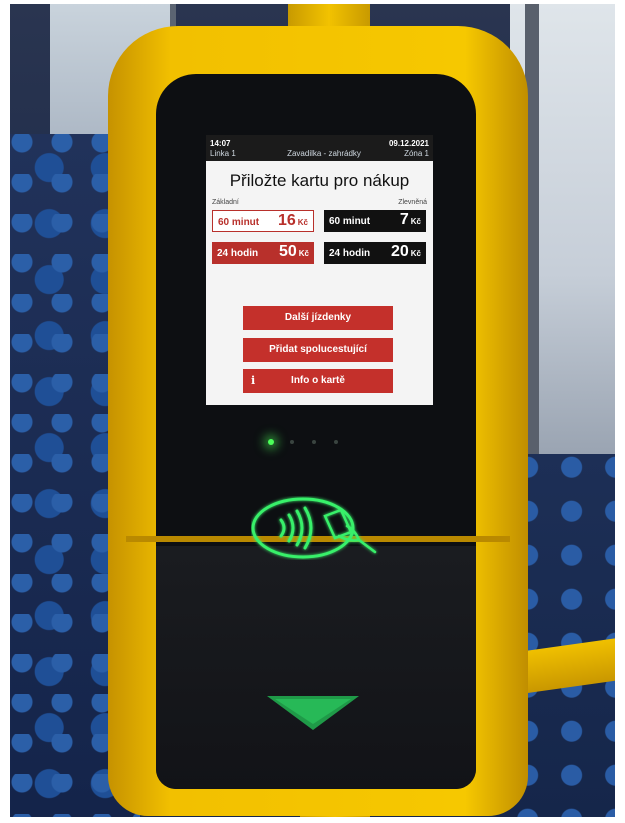  What do you see at coordinates (324, 153) in the screenshot?
I see `status-stop: Zavadilka - zahrádky` at bounding box center [324, 153].